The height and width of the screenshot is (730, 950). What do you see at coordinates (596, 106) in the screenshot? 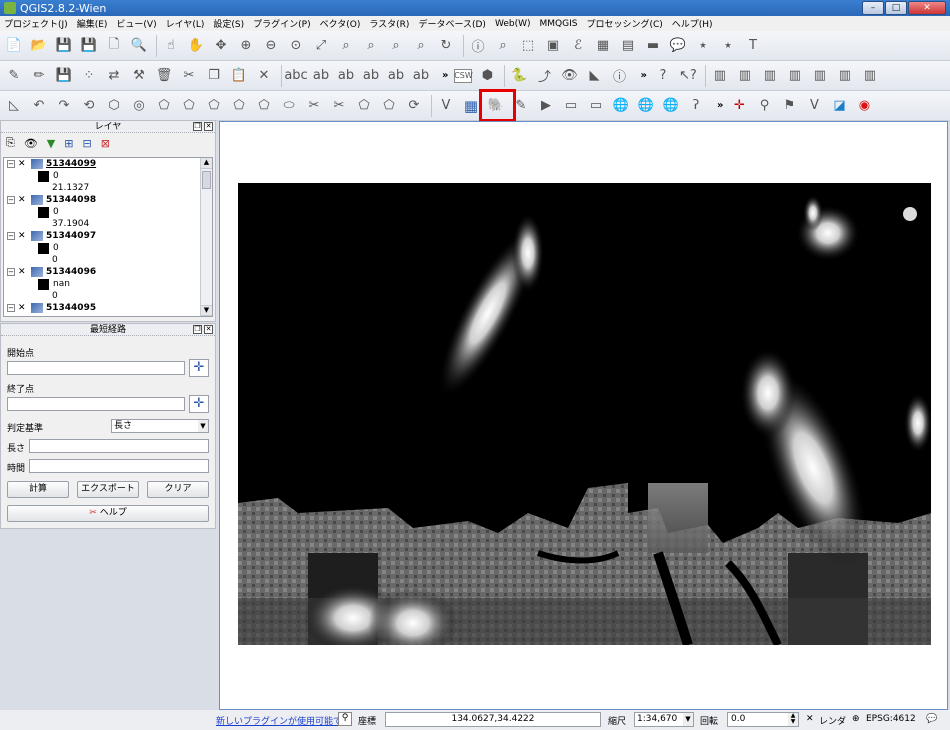
I see `add-db2-icon: ▭` at bounding box center [596, 106].